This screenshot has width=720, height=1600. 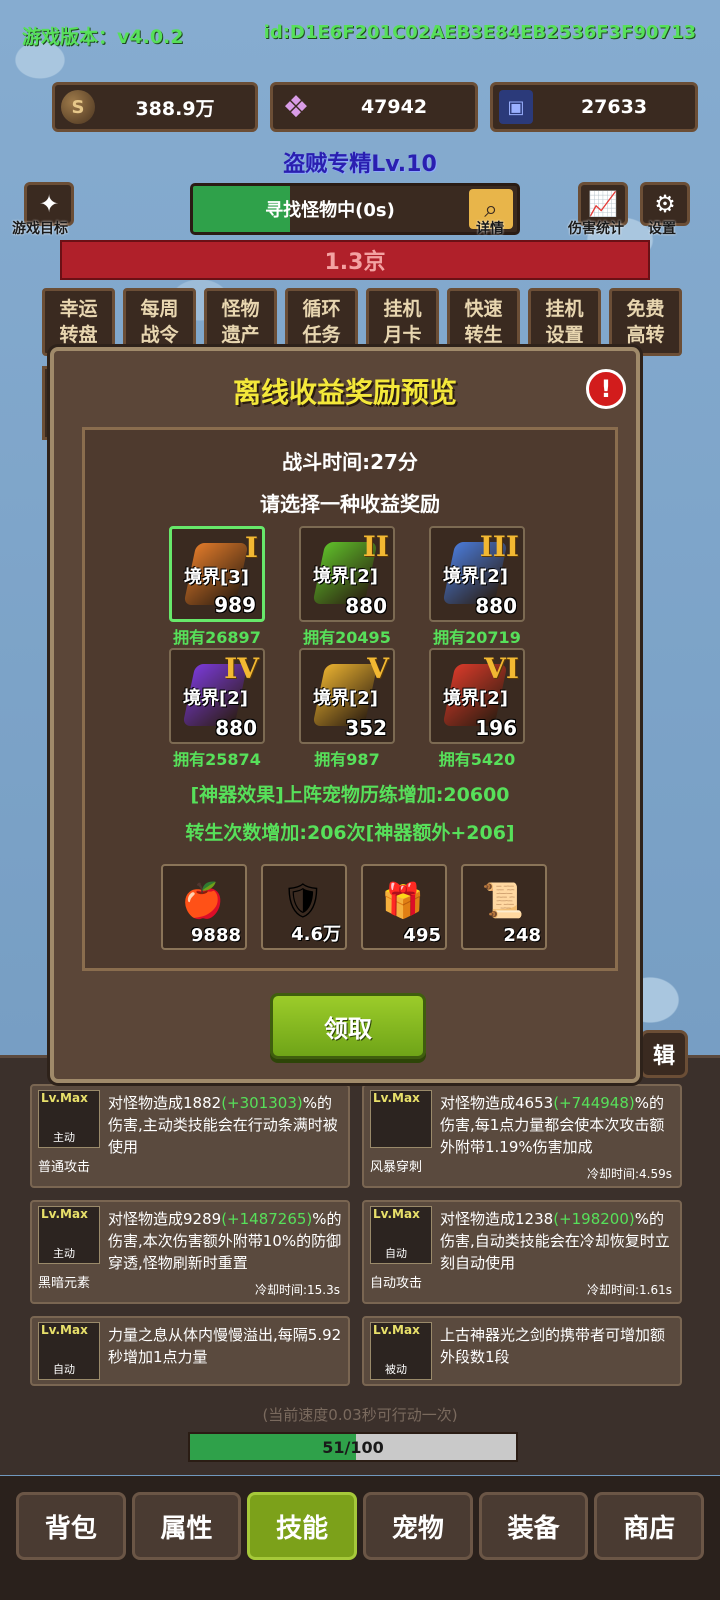 I want to click on reward-item: 📜 248, so click(x=504, y=907).